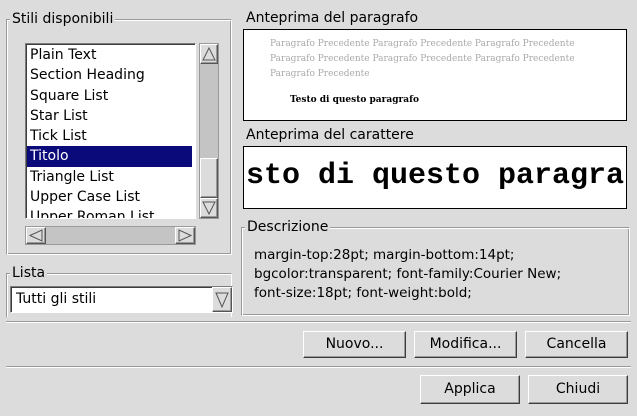 This screenshot has width=637, height=416. Describe the element at coordinates (110, 177) in the screenshot. I see `list-item: Triangle List` at that location.